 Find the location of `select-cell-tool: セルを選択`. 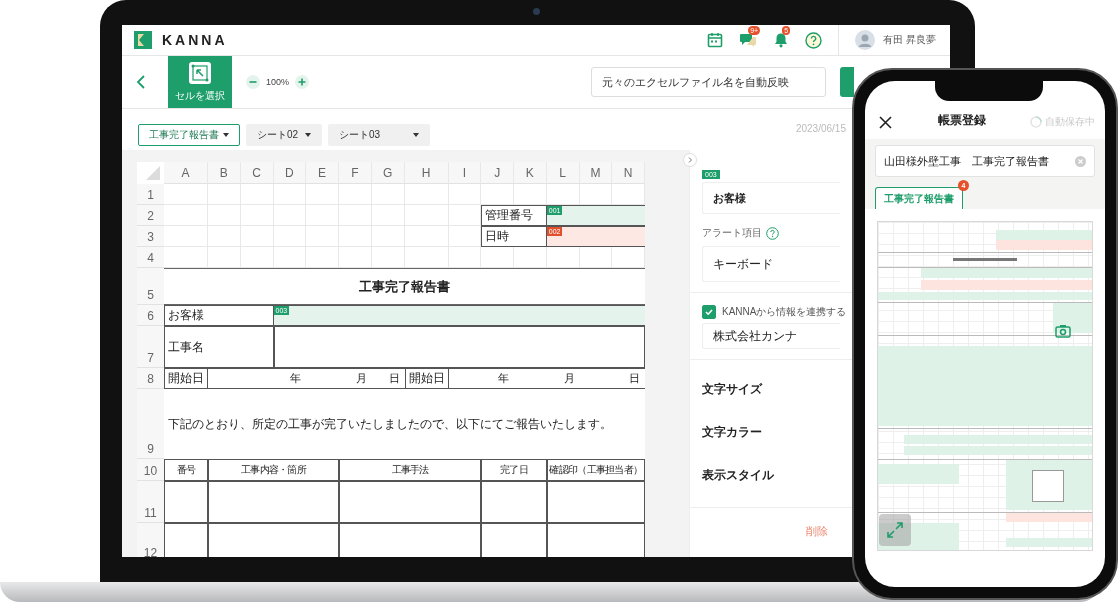

select-cell-tool: セルを選択 is located at coordinates (200, 82).